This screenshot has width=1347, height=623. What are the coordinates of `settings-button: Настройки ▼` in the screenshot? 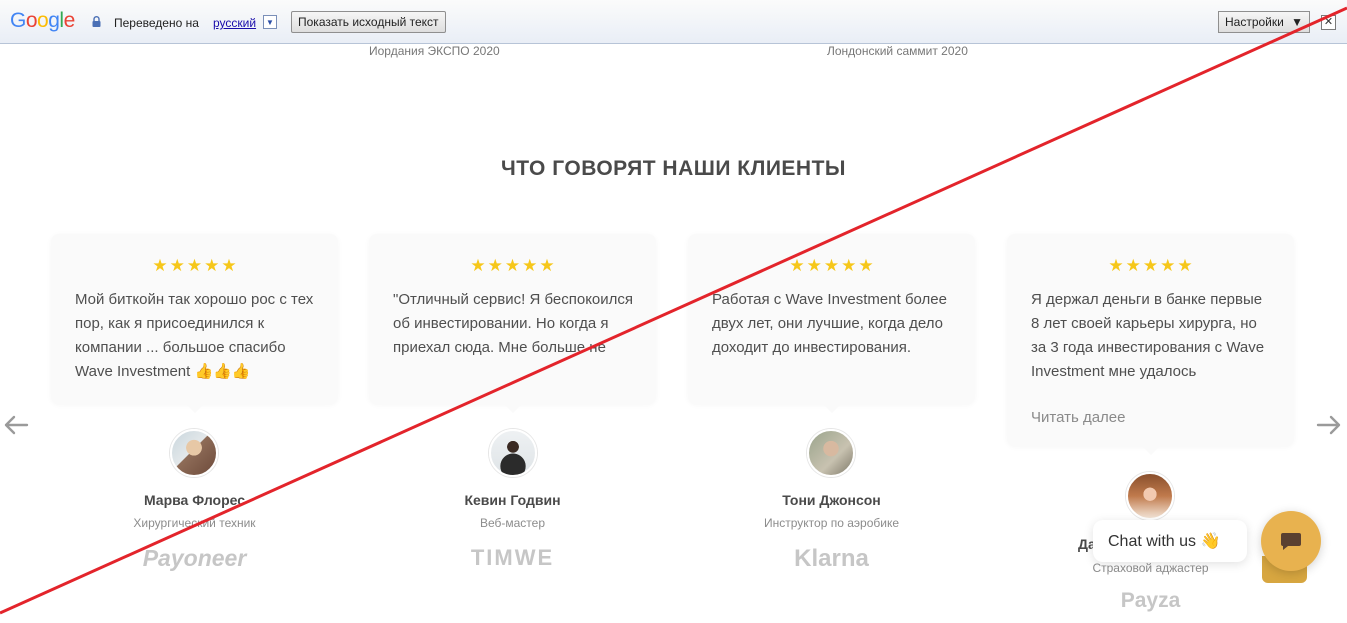 It's located at (1264, 22).